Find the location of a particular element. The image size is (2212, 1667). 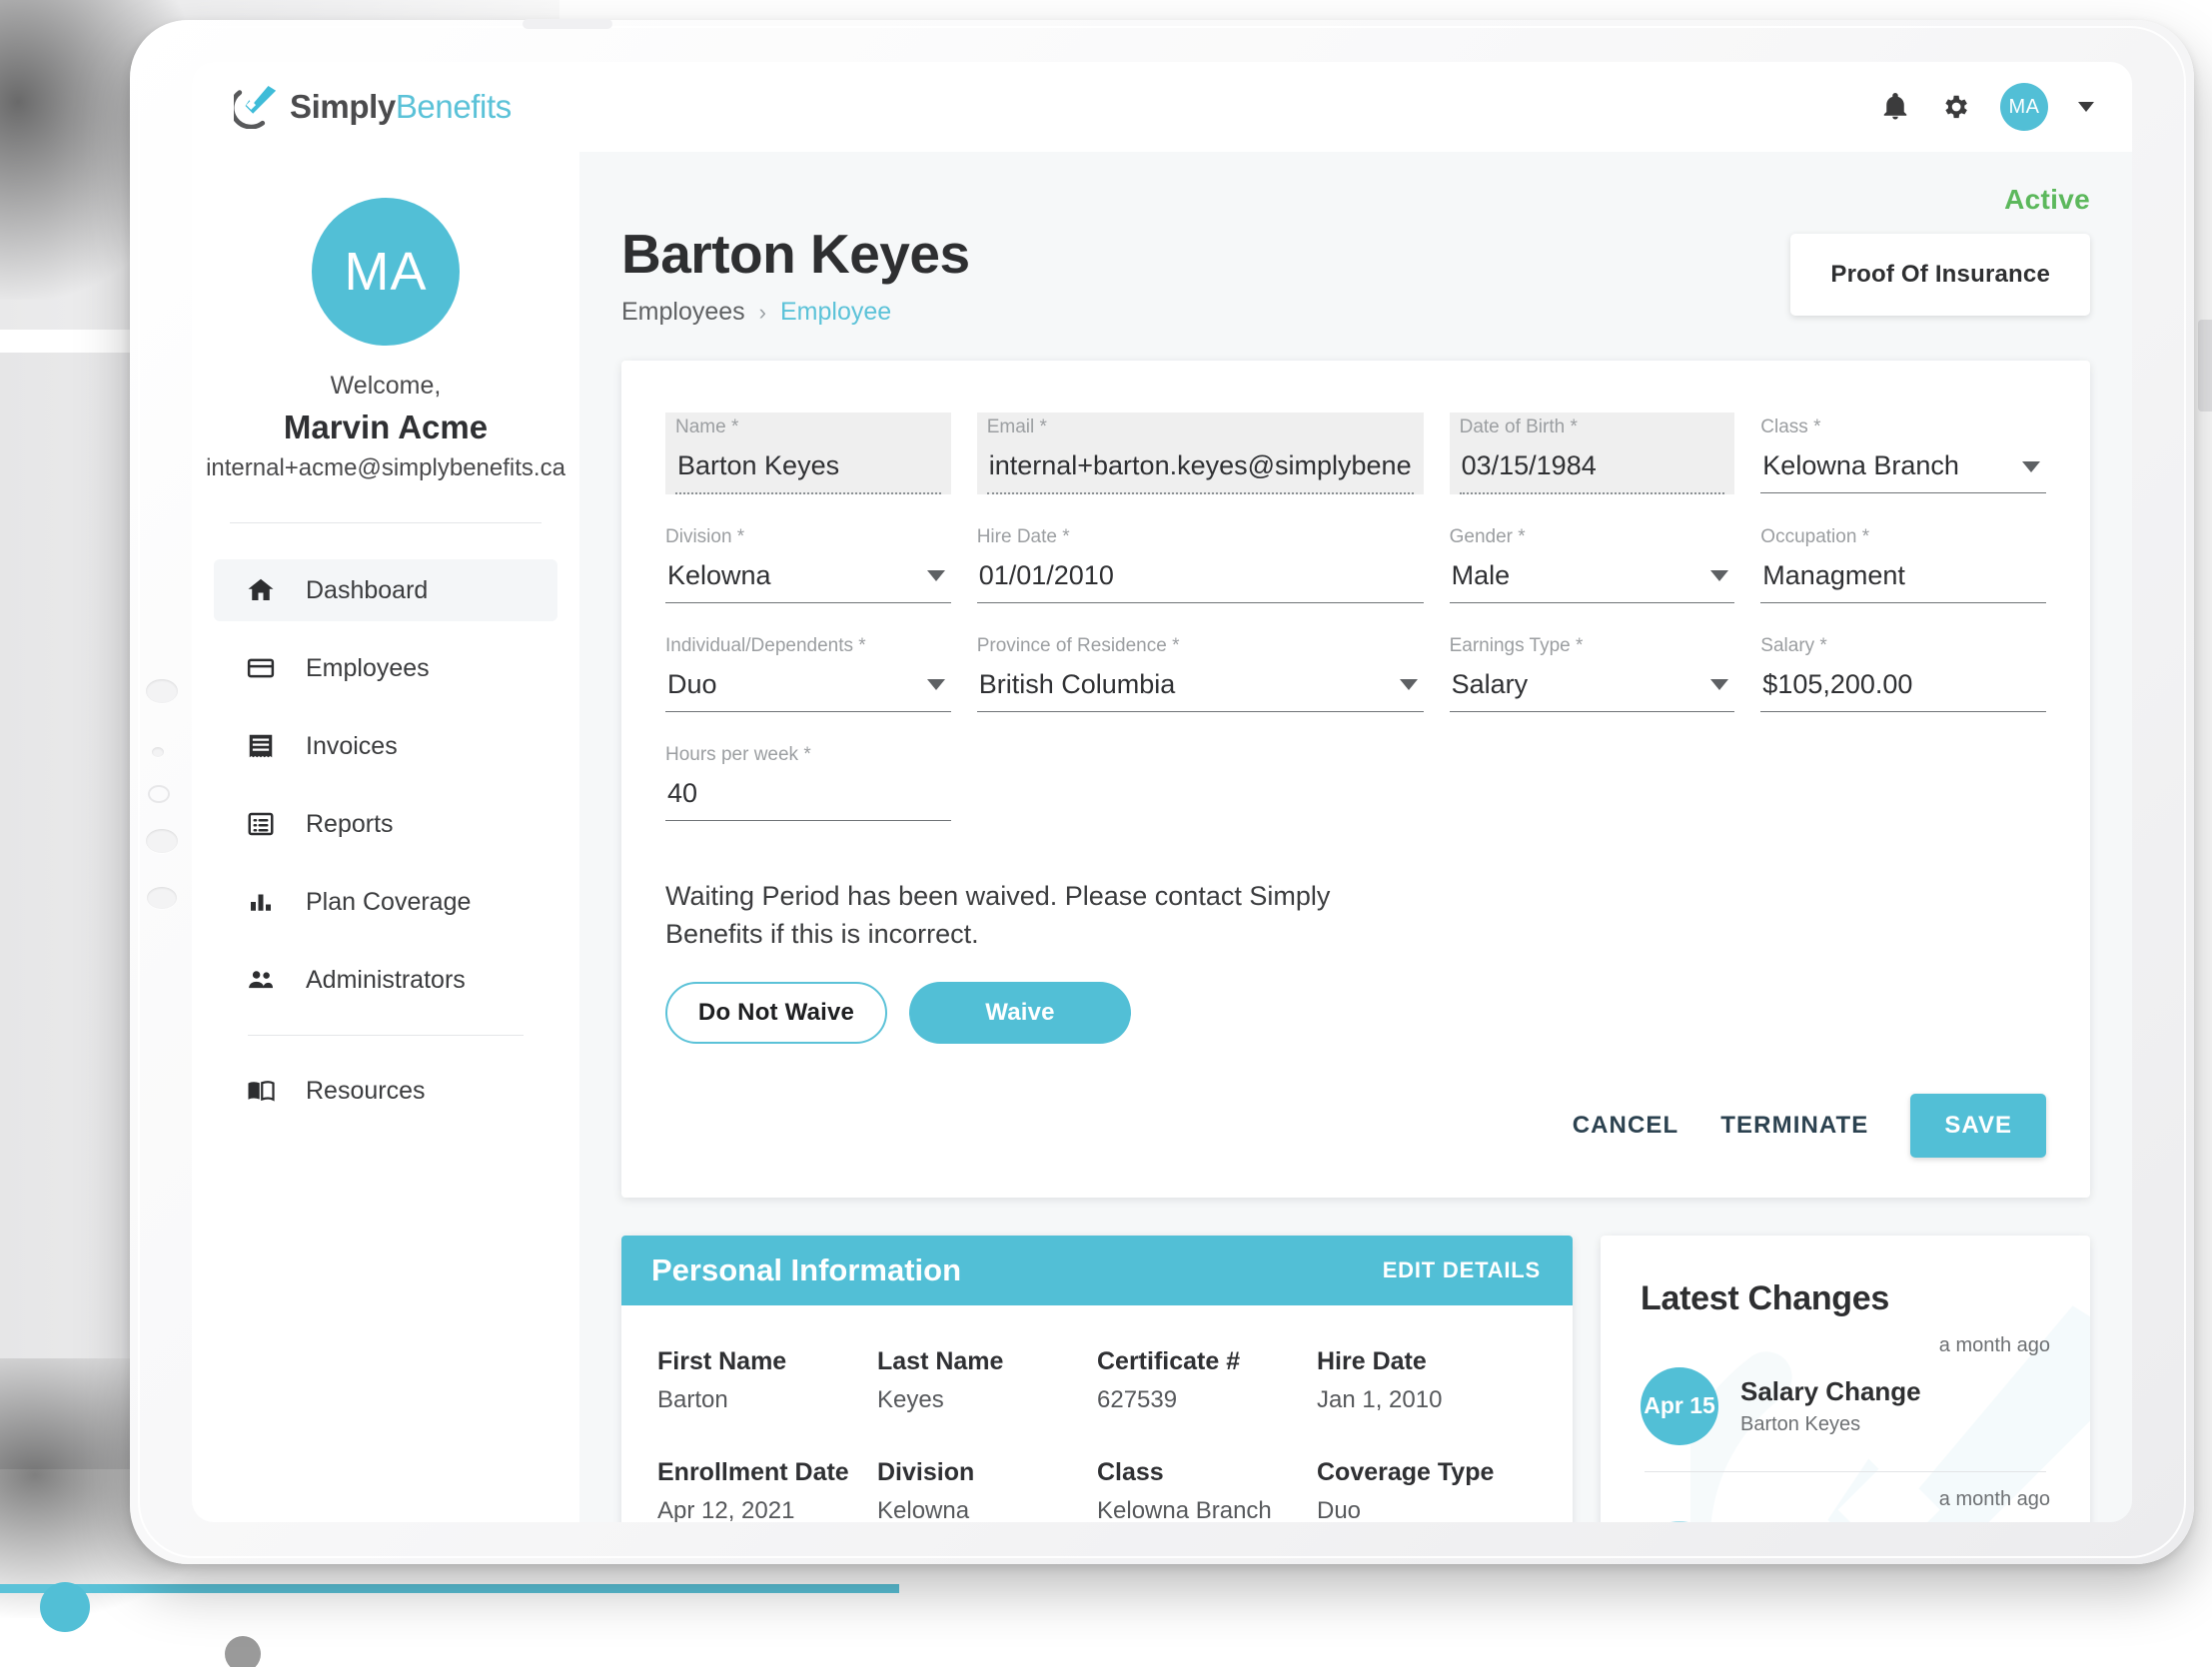

field-occupation: Occupation * Managment is located at coordinates (1903, 563).